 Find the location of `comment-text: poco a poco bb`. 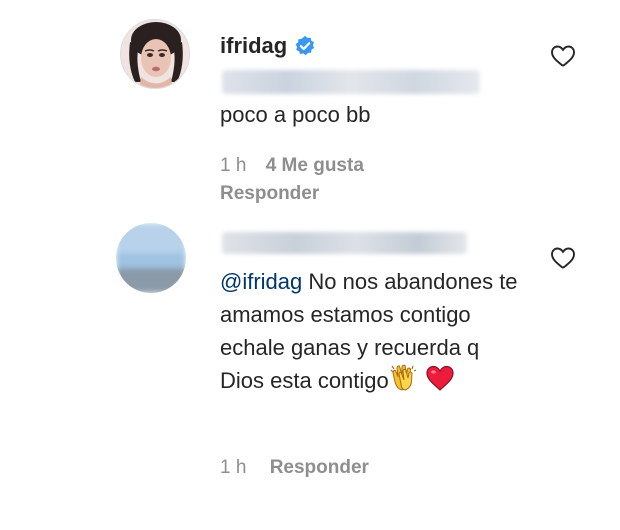

comment-text: poco a poco bb is located at coordinates (295, 114).